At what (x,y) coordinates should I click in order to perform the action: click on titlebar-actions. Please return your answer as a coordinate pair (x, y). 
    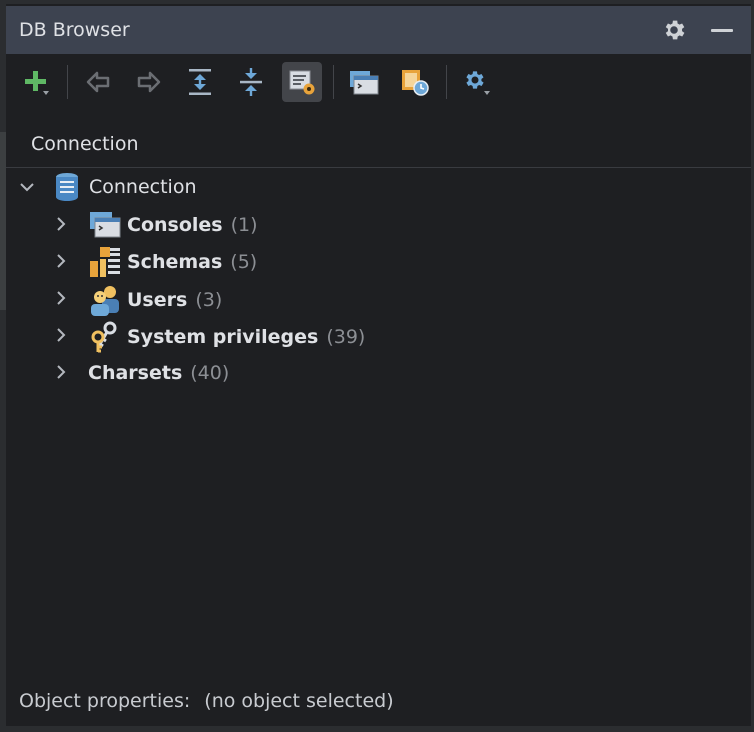
    Looking at the image, I should click on (706, 30).